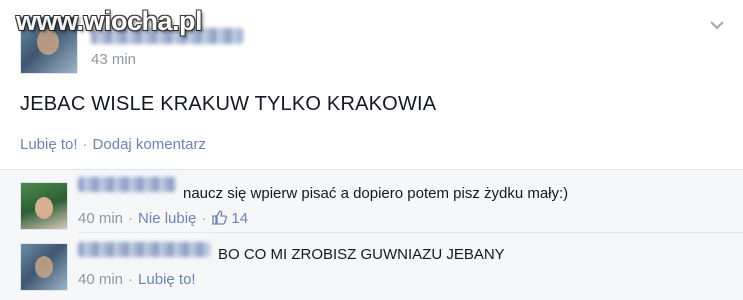  What do you see at coordinates (113, 59) in the screenshot?
I see `post-timestamp: 43 min` at bounding box center [113, 59].